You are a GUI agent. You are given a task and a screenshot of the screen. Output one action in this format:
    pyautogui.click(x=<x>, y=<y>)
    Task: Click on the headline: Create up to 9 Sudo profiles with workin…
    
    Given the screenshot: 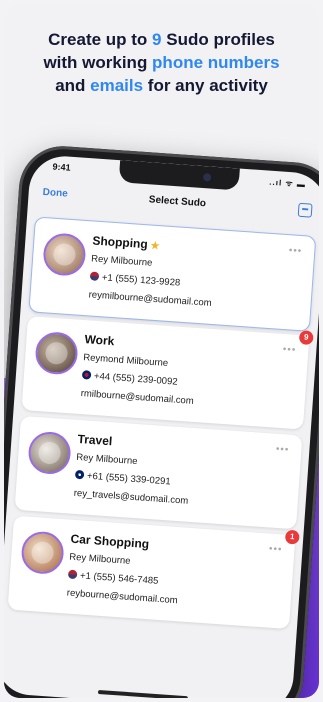 What is the action you would take?
    pyautogui.click(x=161, y=62)
    